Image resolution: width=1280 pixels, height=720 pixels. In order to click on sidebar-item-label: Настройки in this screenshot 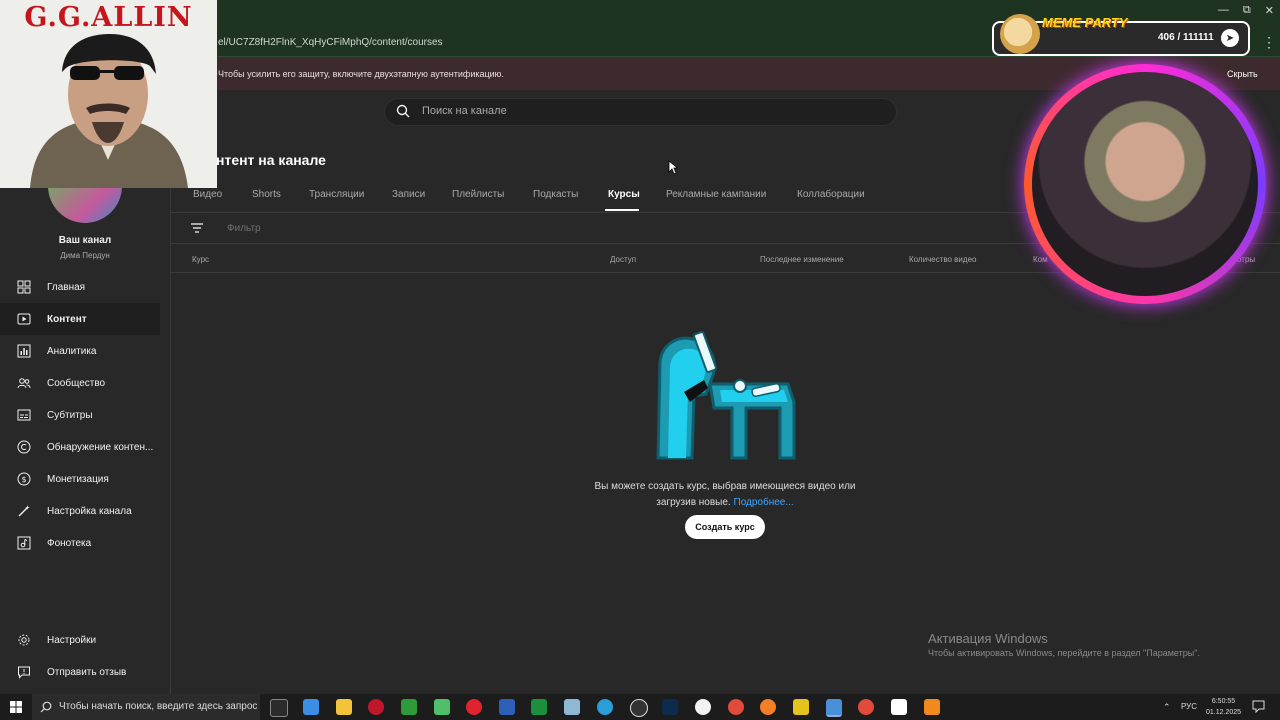, I will do `click(72, 640)`.